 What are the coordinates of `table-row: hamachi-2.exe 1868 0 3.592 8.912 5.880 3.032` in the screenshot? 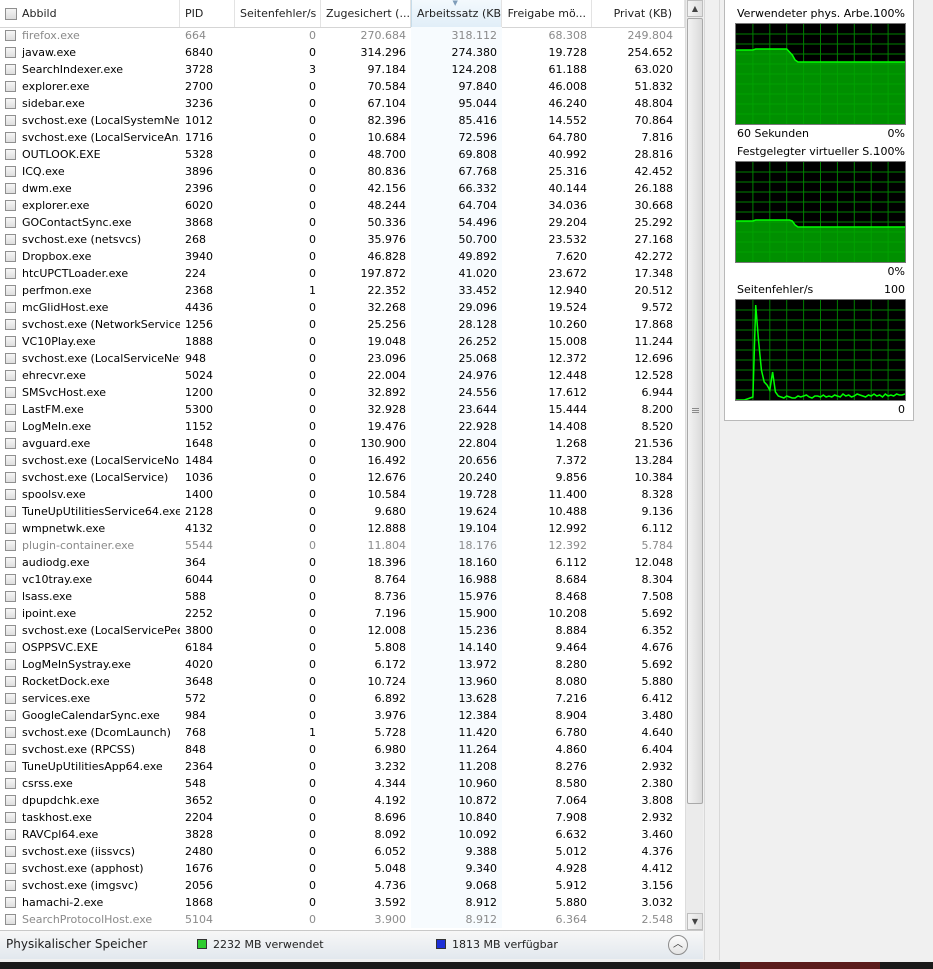 It's located at (342, 902).